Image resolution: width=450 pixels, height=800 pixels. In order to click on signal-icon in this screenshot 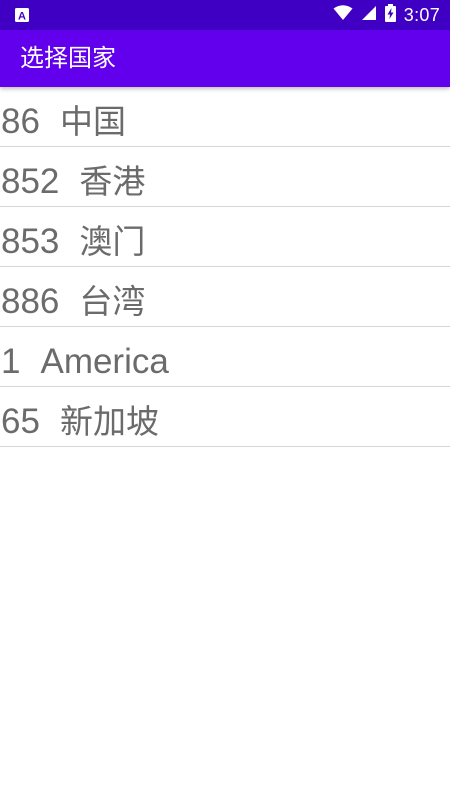, I will do `click(369, 15)`.